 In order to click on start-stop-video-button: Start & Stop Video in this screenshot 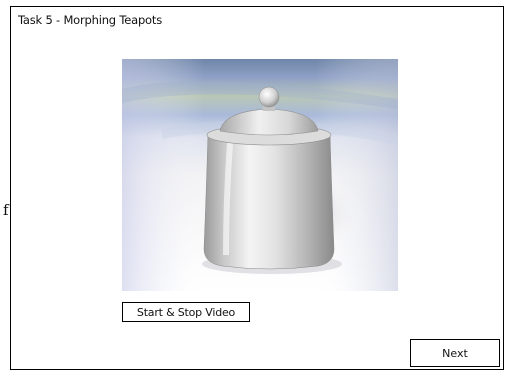, I will do `click(186, 312)`.